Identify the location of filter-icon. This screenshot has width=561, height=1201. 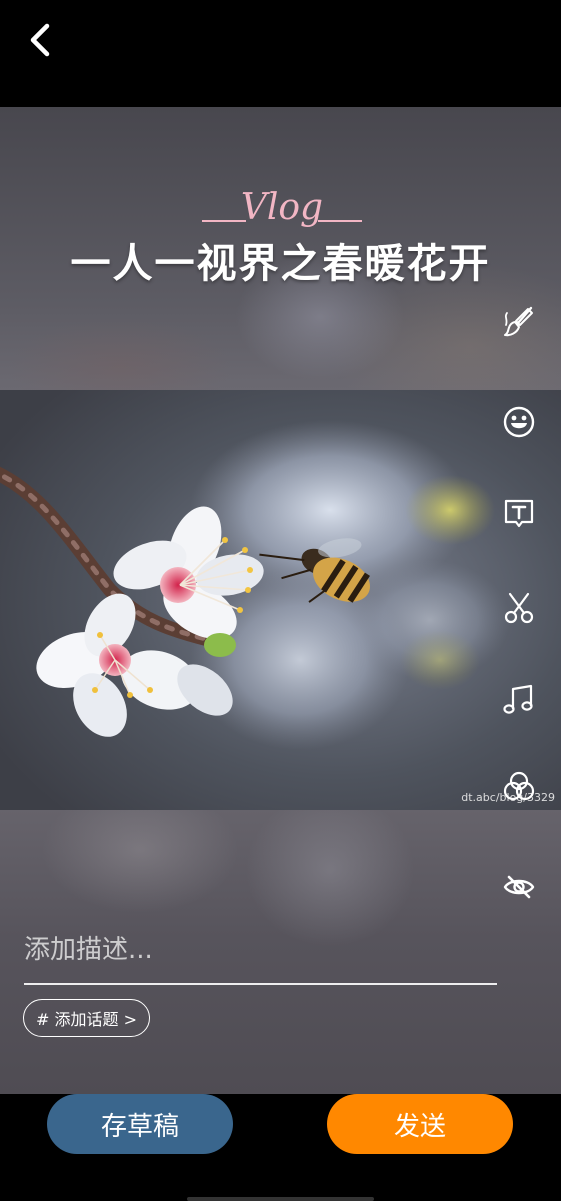
(519, 786).